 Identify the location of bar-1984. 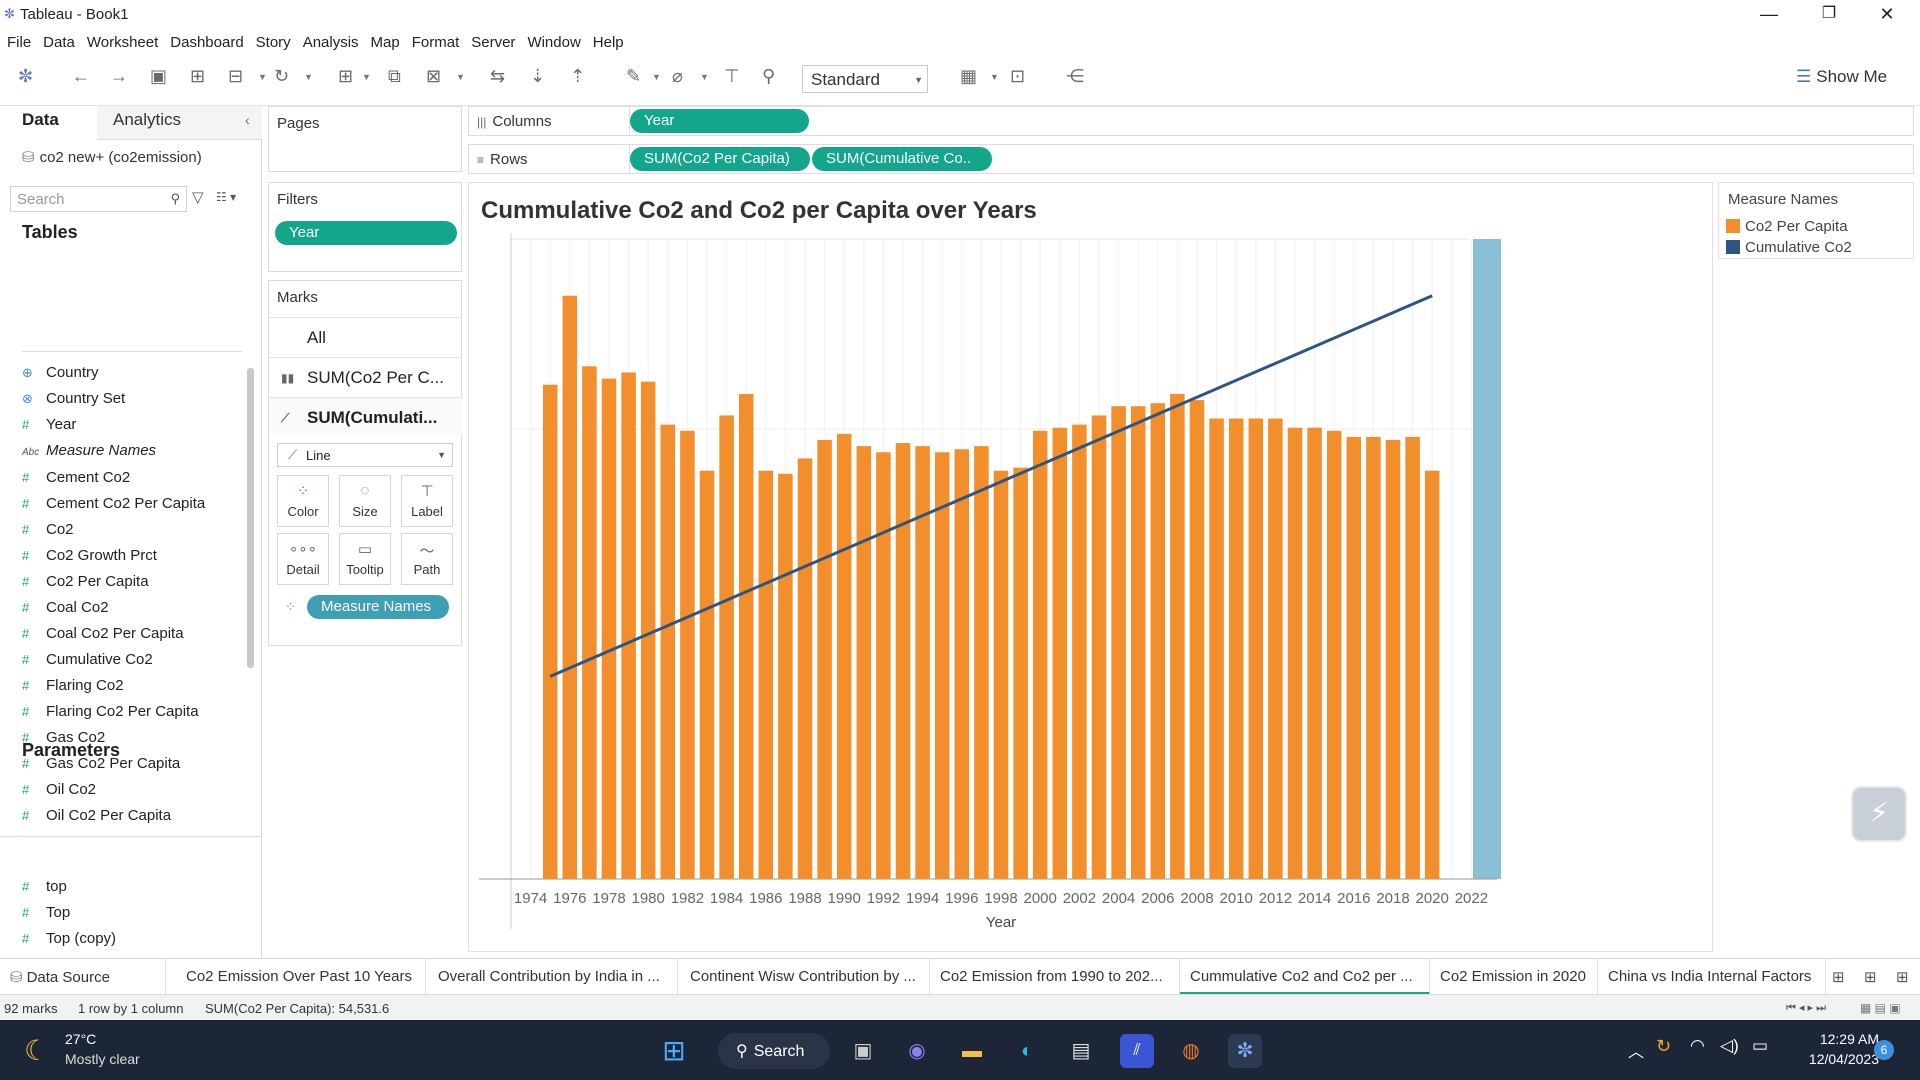
(726, 647).